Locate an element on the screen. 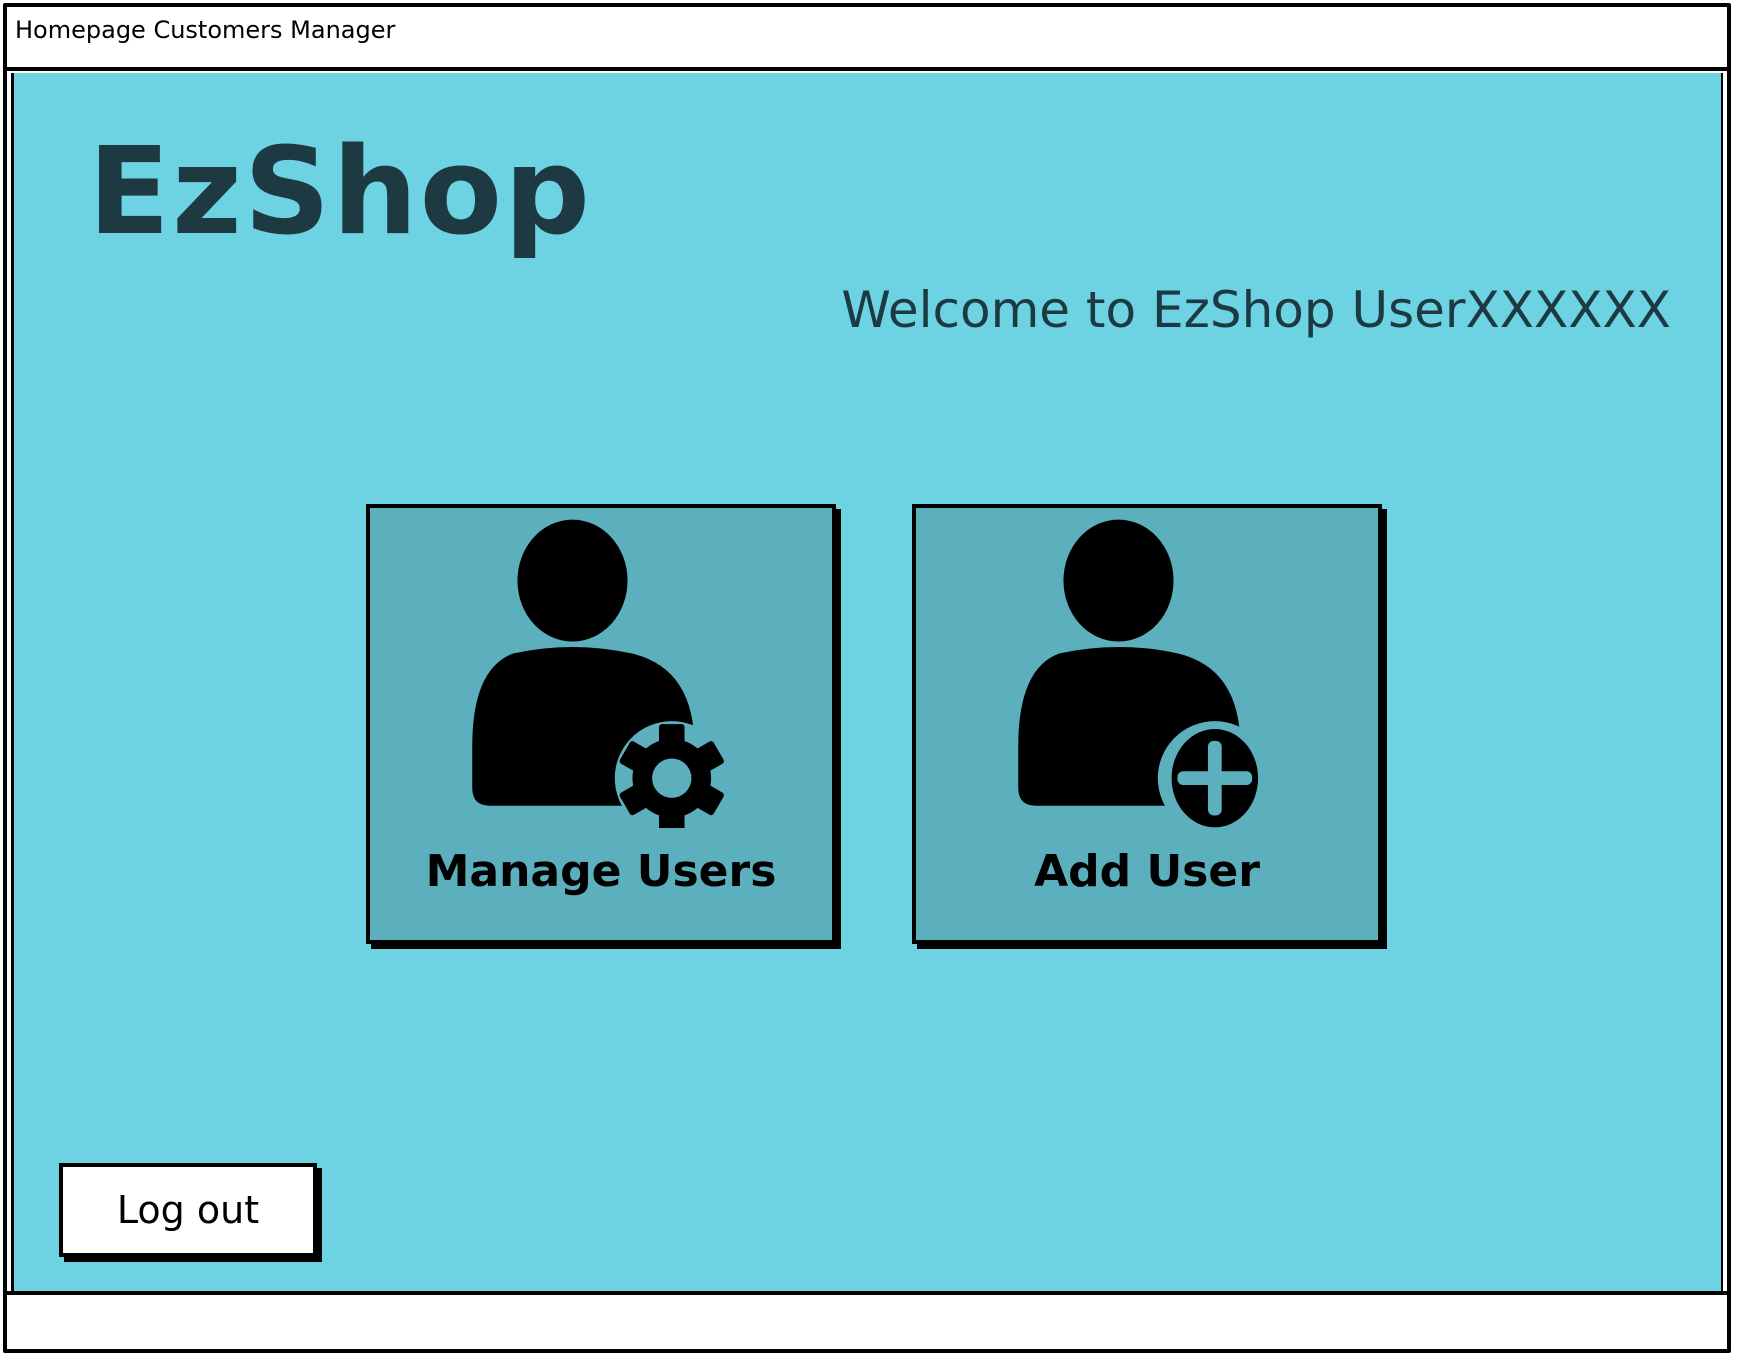  add-user-button: Add User is located at coordinates (1147, 724).